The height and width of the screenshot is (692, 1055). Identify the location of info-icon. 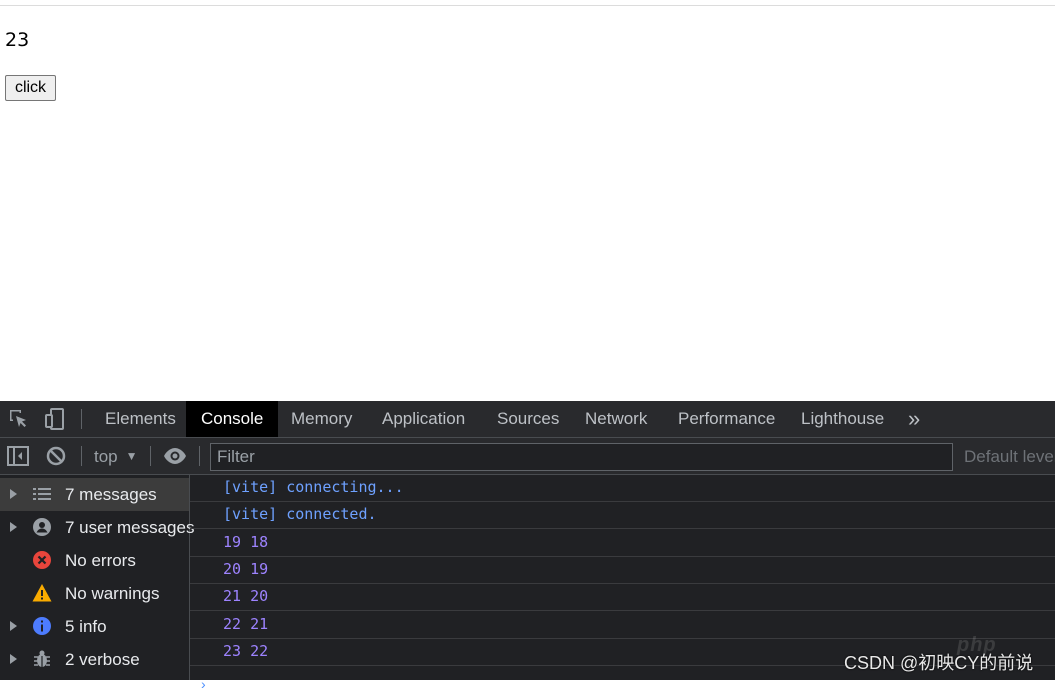
(42, 626).